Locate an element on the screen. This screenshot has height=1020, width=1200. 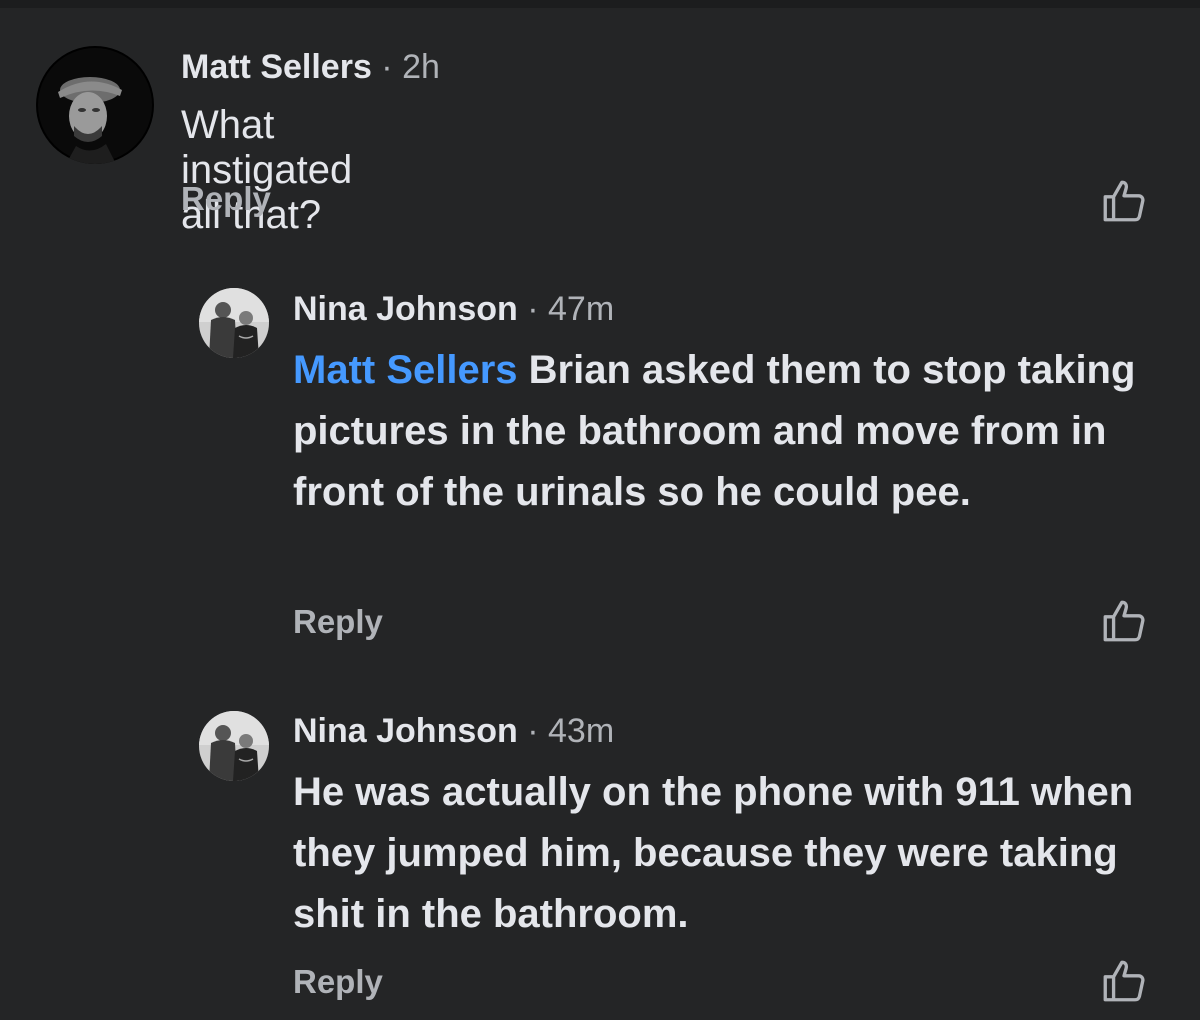
mention-link: Matt Sellers is located at coordinates (405, 370).